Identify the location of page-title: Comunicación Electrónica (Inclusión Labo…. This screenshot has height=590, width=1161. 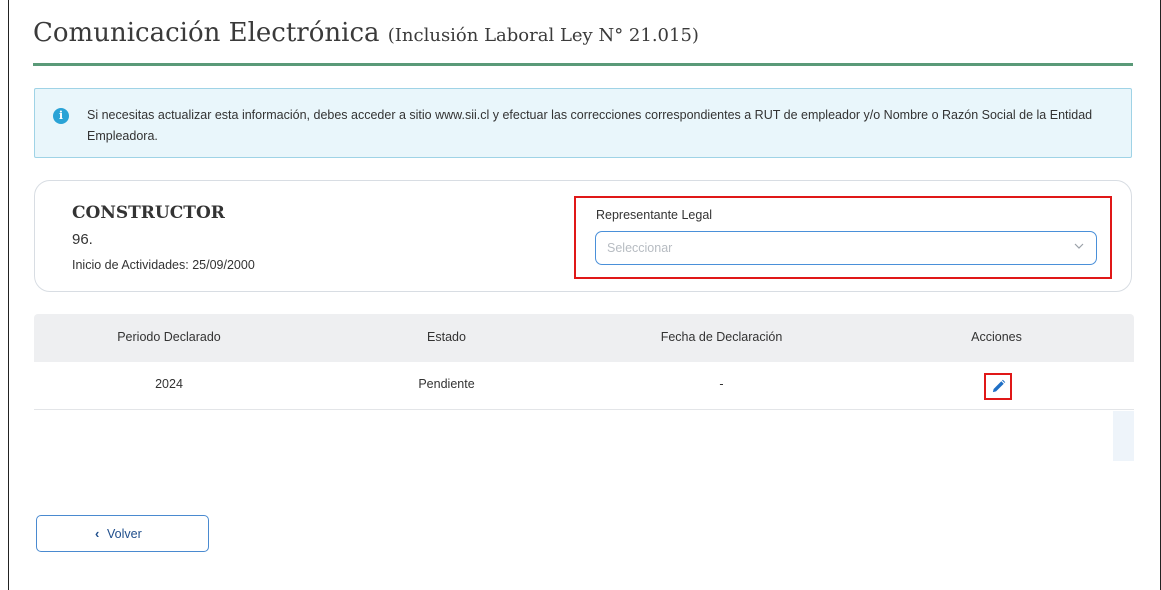
(366, 33).